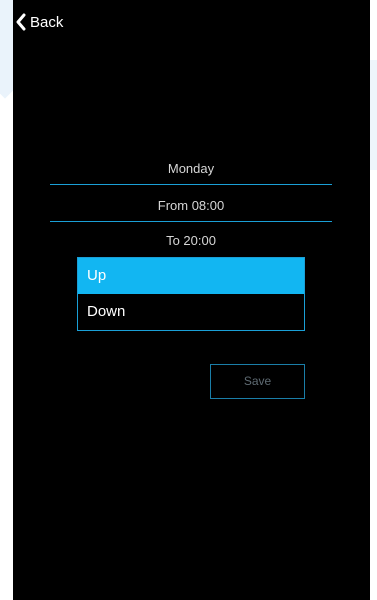 This screenshot has height=600, width=377. What do you see at coordinates (191, 240) in the screenshot?
I see `to-time-label: To 20:00` at bounding box center [191, 240].